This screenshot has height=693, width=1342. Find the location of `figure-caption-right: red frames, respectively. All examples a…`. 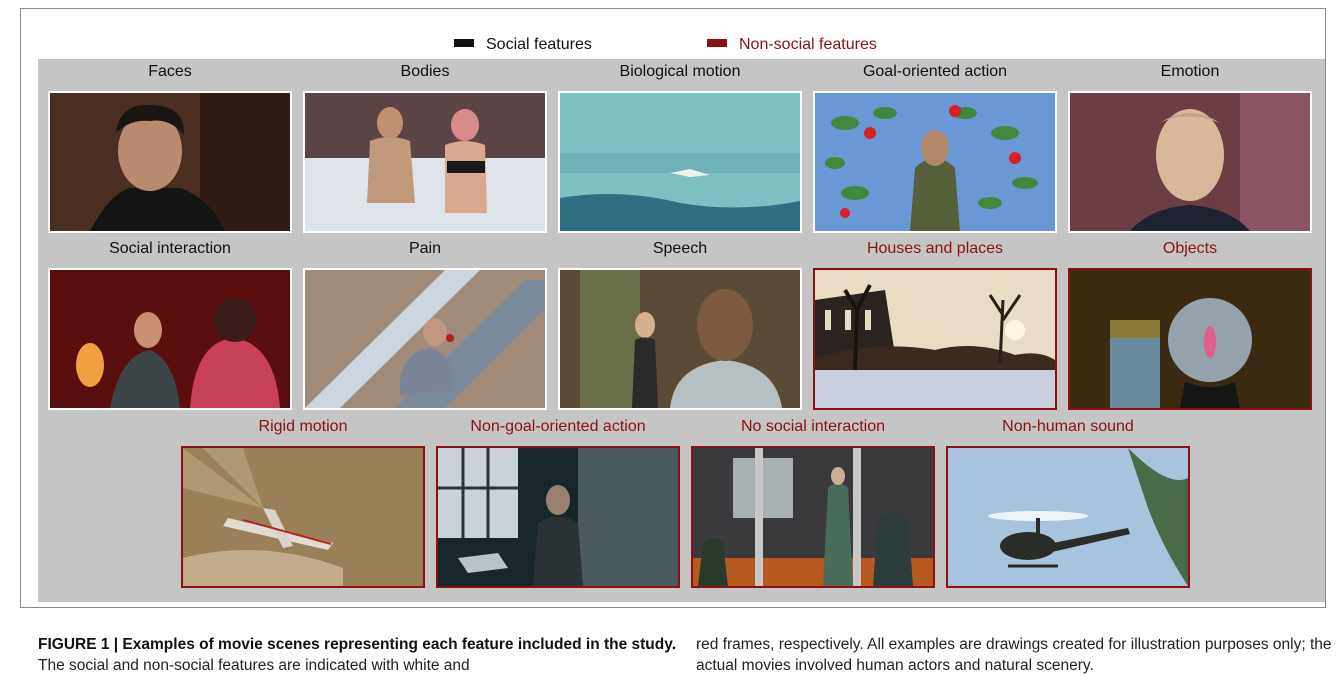

figure-caption-right: red frames, respectively. All examples a… is located at coordinates (1014, 655).